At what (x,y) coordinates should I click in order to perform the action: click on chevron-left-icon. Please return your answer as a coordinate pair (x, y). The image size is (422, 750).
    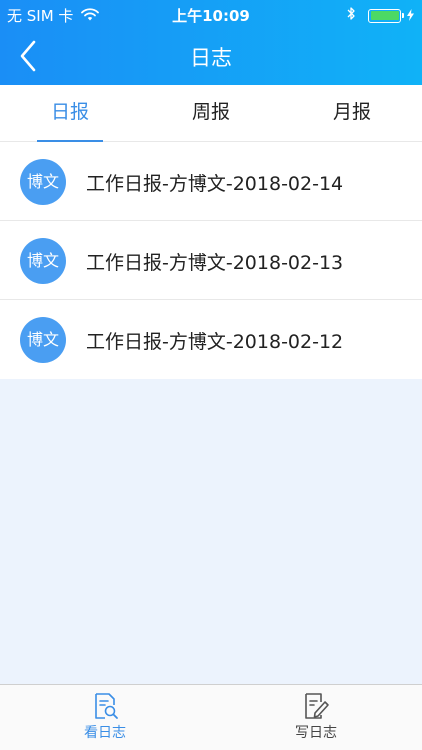
    Looking at the image, I should click on (28, 56).